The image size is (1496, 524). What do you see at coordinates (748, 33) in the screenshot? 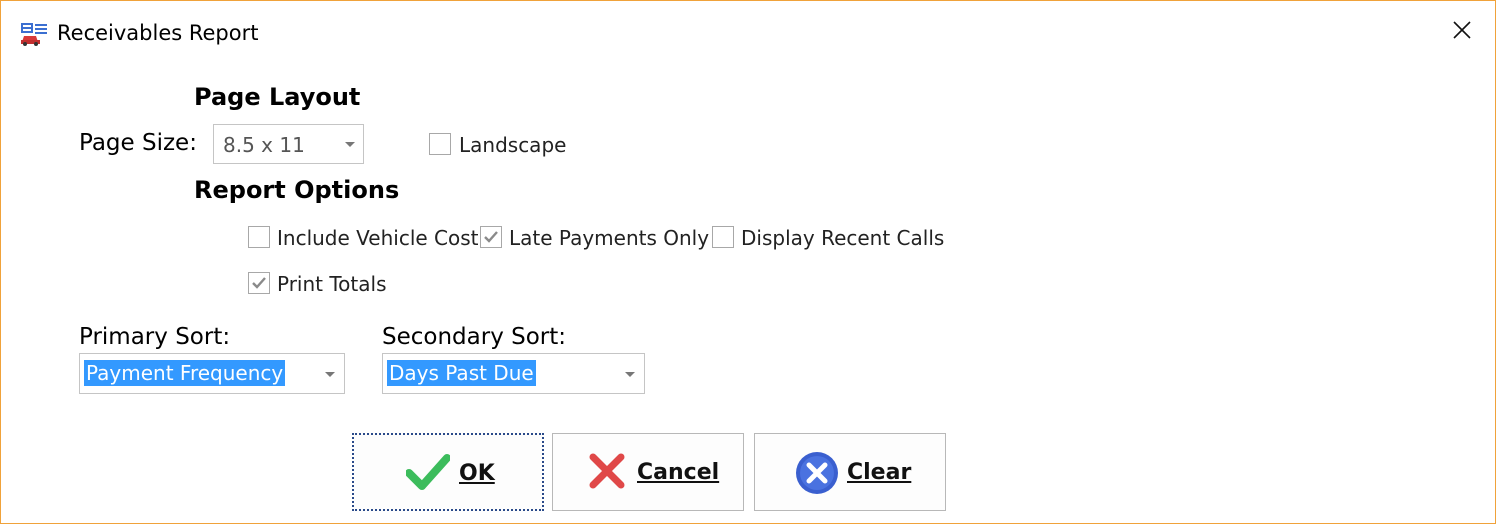
I see `title-bar: Receivables Report` at bounding box center [748, 33].